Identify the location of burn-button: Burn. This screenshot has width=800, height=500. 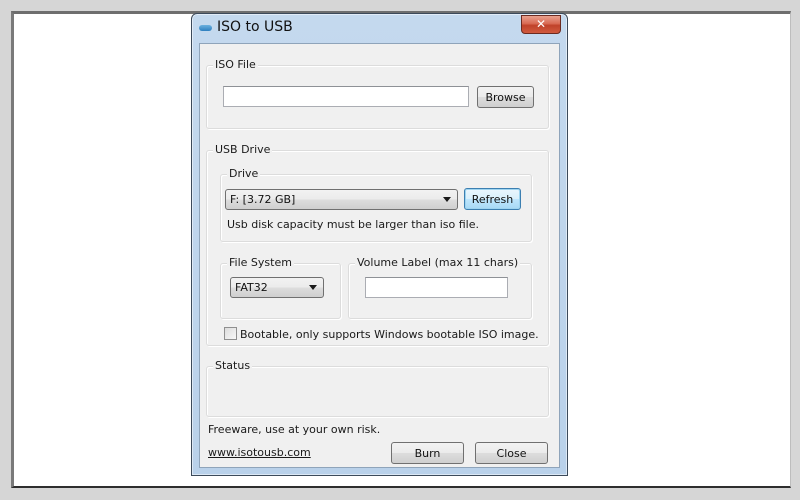
(427, 453).